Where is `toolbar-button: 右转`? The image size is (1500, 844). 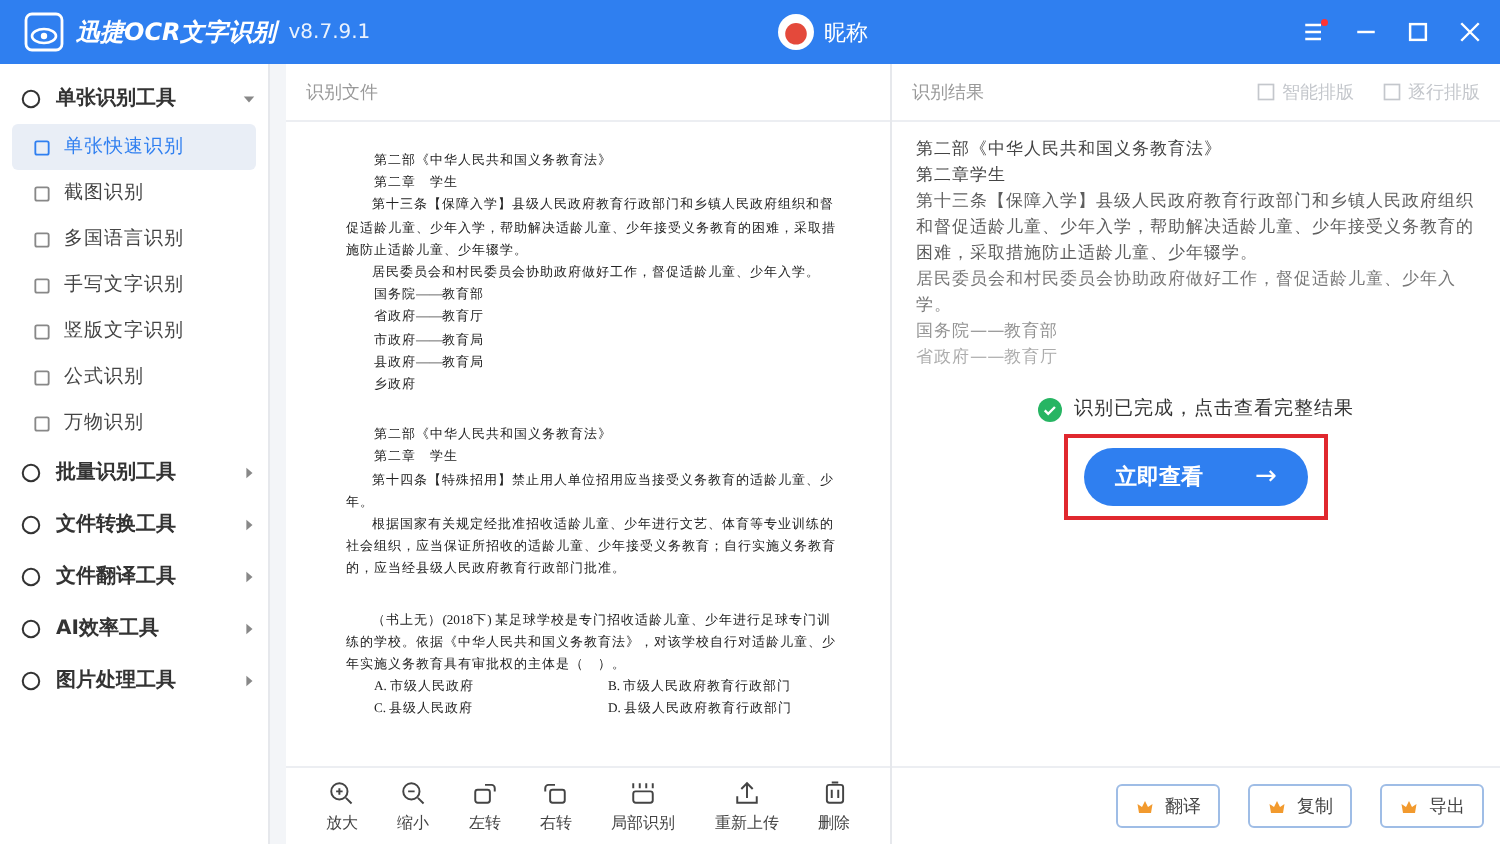
toolbar-button: 右转 is located at coordinates (555, 806).